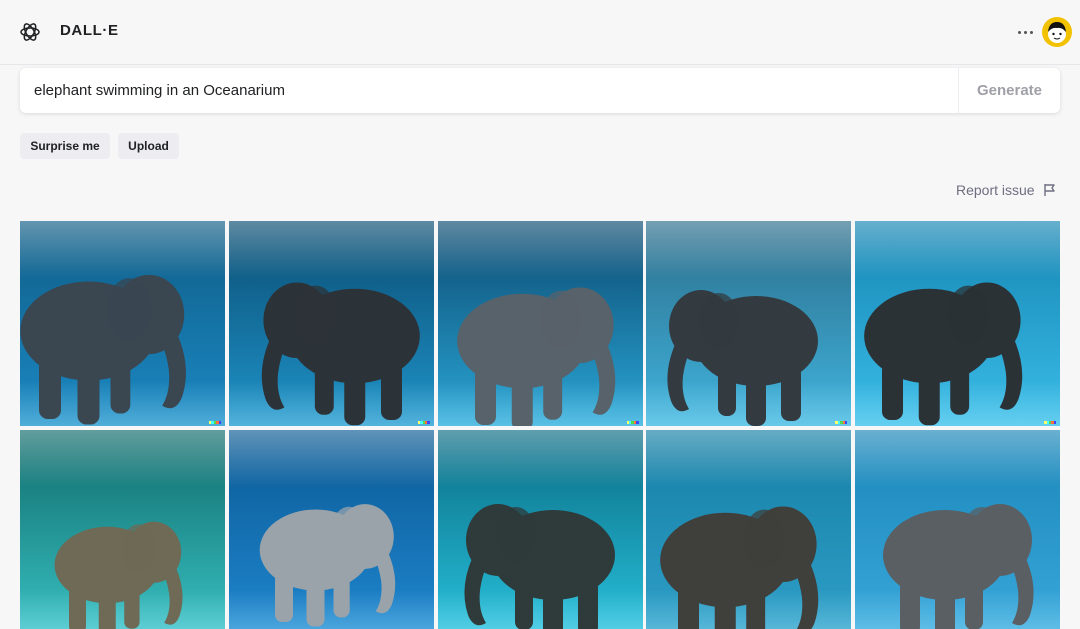 Image resolution: width=1080 pixels, height=629 pixels. Describe the element at coordinates (1019, 32) in the screenshot. I see `more-horizontal-icon` at that location.